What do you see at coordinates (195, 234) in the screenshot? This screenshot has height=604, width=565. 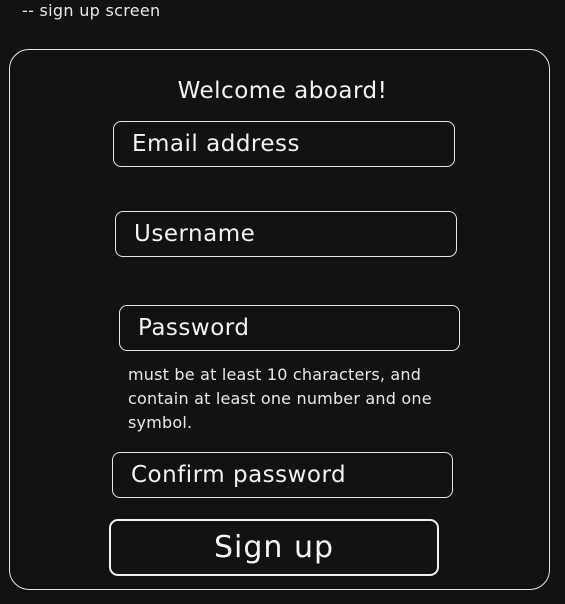 I see `username-placeholder: Username` at bounding box center [195, 234].